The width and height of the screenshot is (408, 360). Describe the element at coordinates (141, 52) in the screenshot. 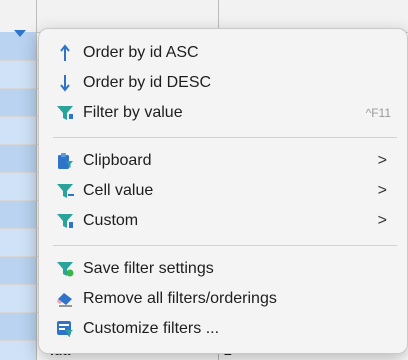

I see `menu-item-label: Order by id ASC` at that location.